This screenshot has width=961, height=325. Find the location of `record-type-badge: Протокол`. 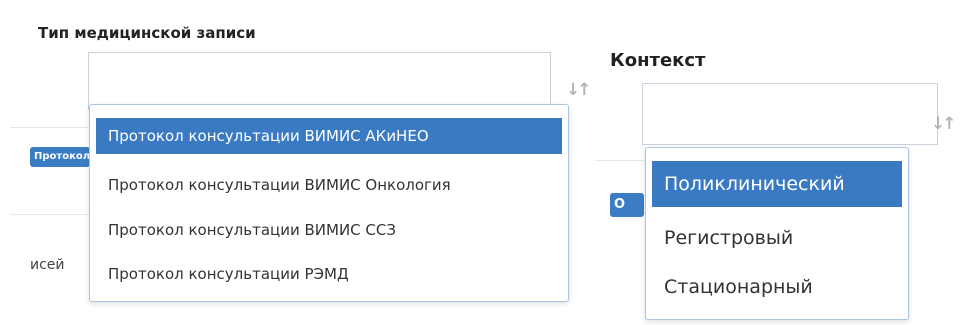

record-type-badge: Протокол is located at coordinates (60, 157).